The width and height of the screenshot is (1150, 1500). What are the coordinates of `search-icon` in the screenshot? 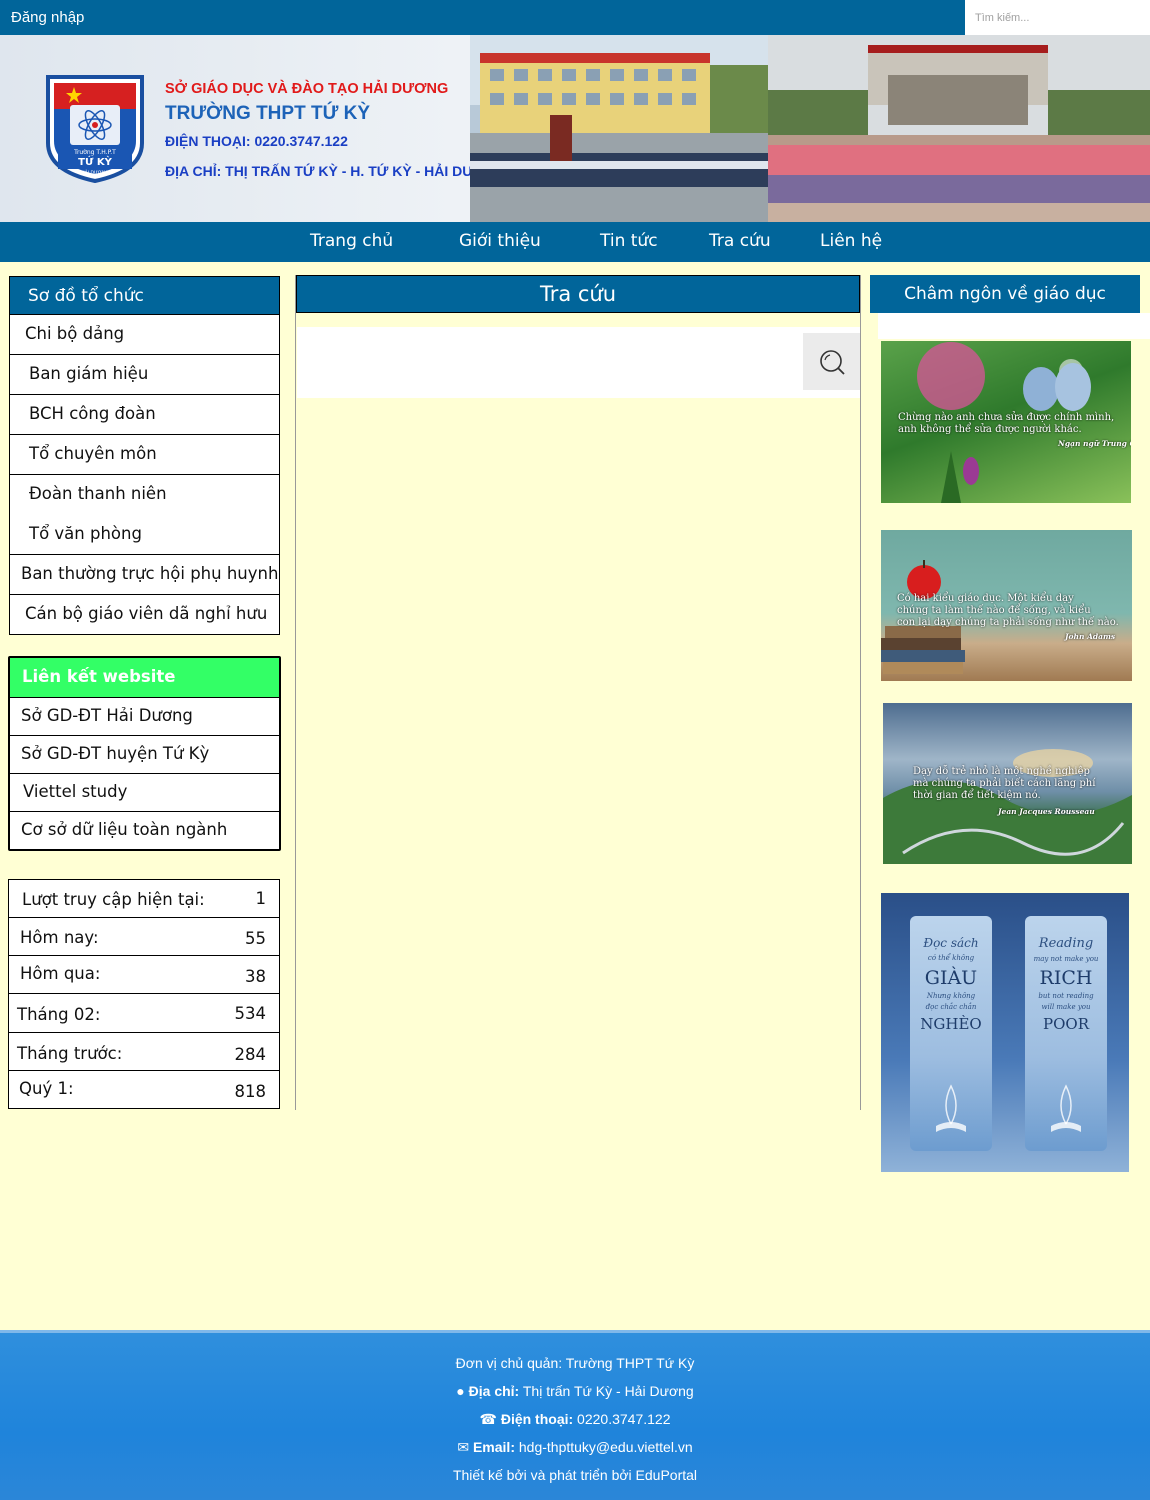 It's located at (832, 362).